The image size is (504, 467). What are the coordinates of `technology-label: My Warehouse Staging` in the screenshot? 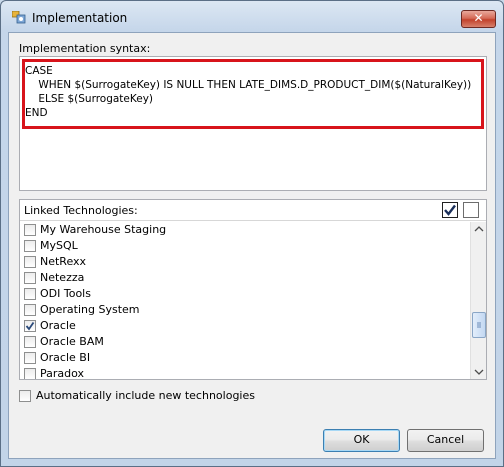 It's located at (103, 229).